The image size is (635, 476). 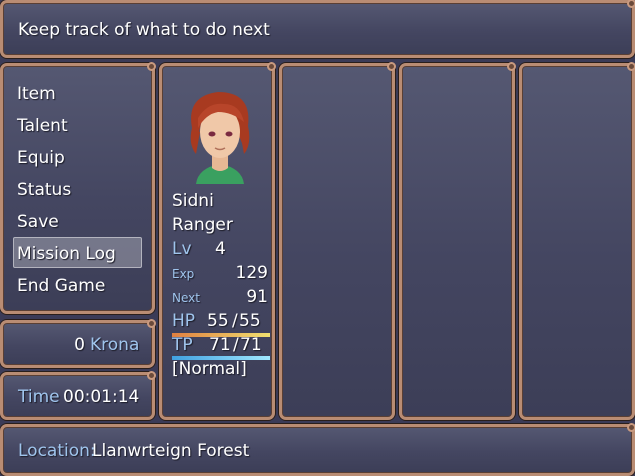 What do you see at coordinates (220, 138) in the screenshot?
I see `actor-portrait` at bounding box center [220, 138].